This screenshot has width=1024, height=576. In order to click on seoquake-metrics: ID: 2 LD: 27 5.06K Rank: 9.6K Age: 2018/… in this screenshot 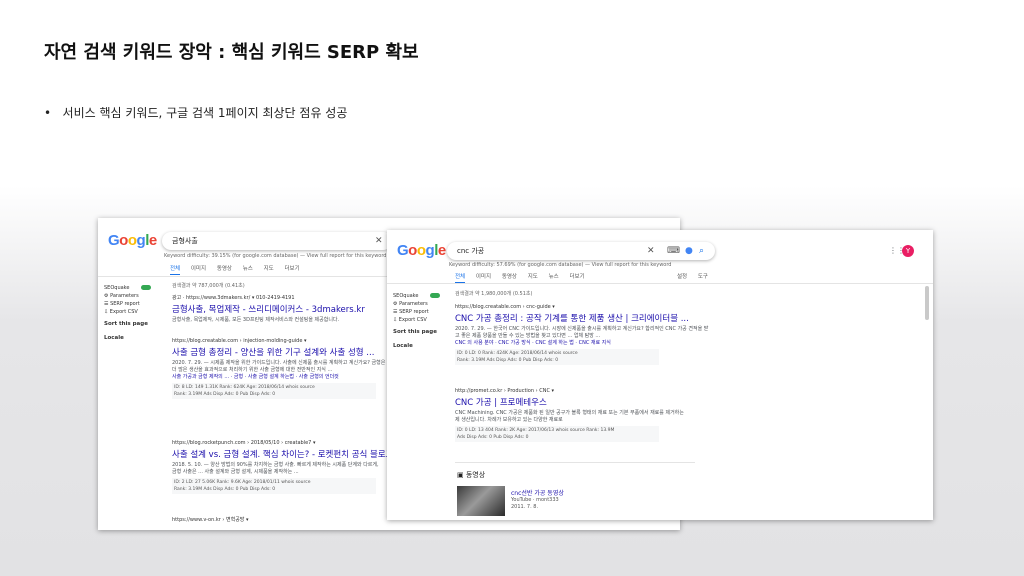, I will do `click(274, 486)`.